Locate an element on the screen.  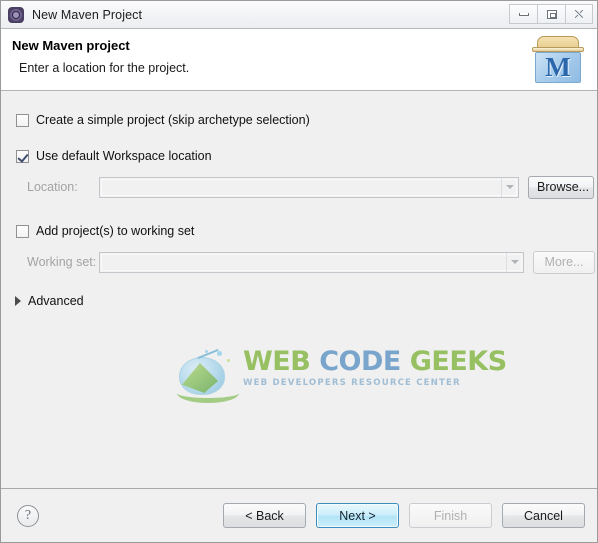
maven-logo-letter: M is located at coordinates (558, 67).